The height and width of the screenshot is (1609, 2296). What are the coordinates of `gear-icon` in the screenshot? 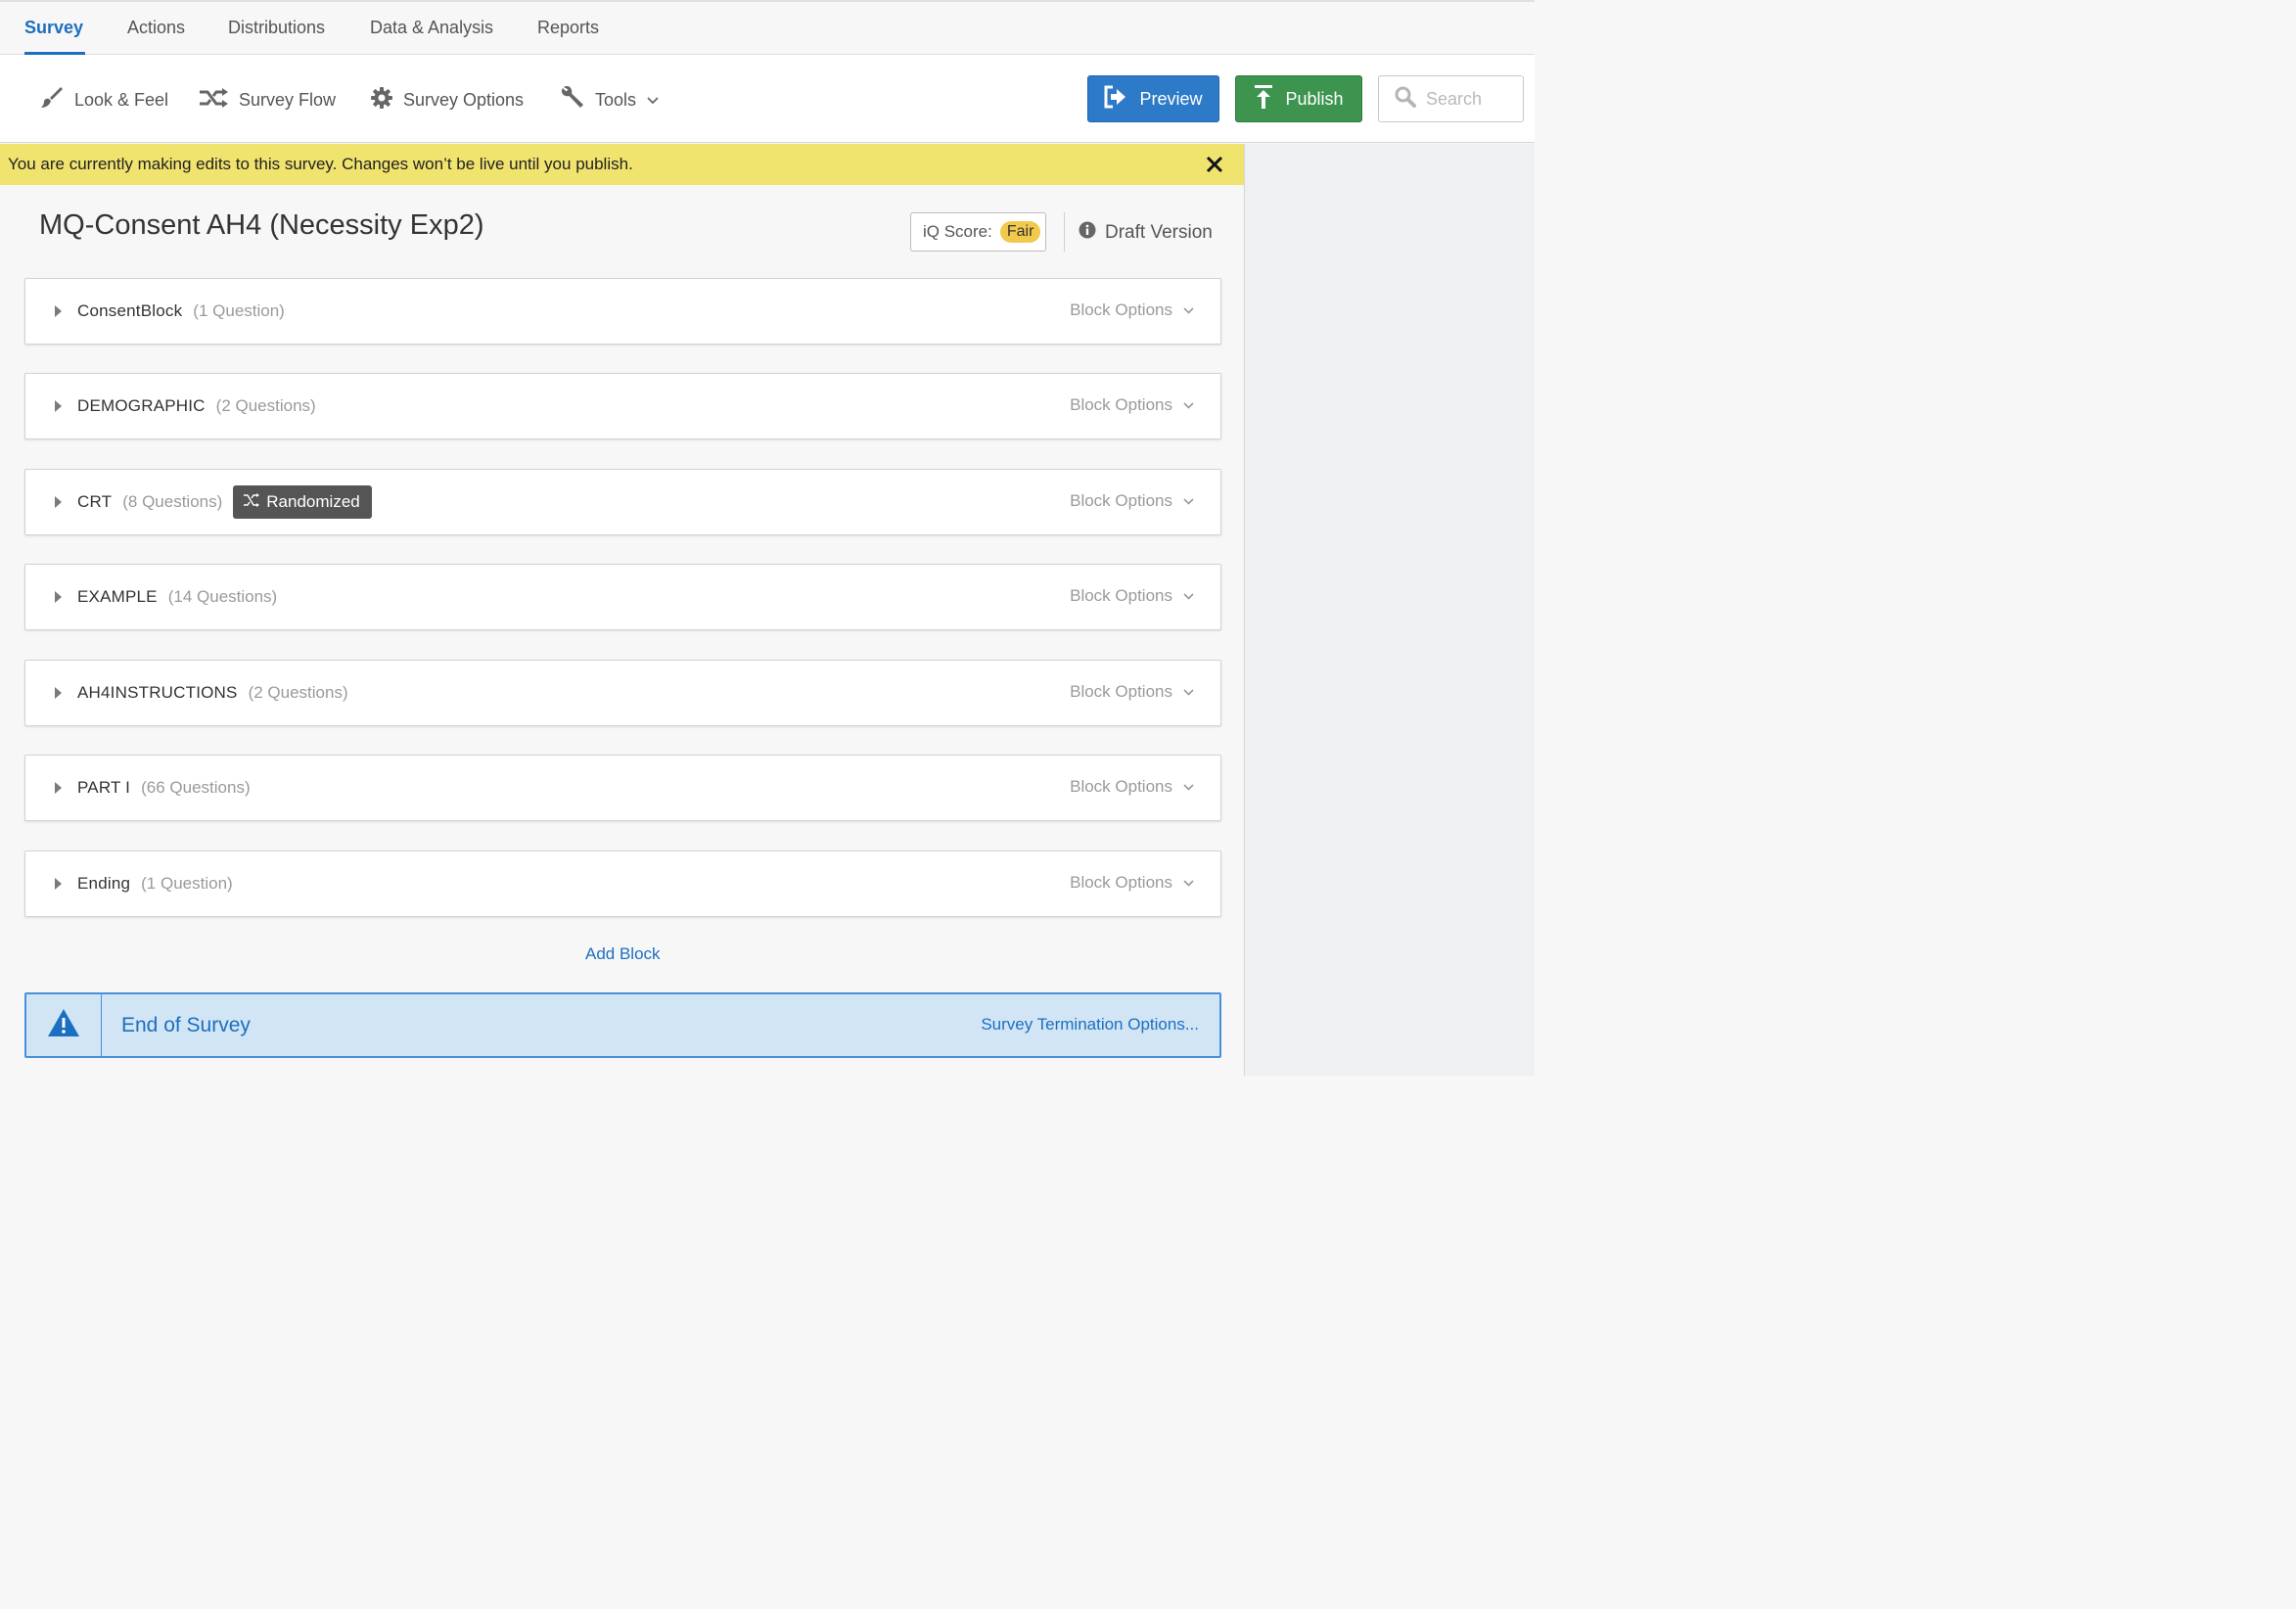 It's located at (381, 101).